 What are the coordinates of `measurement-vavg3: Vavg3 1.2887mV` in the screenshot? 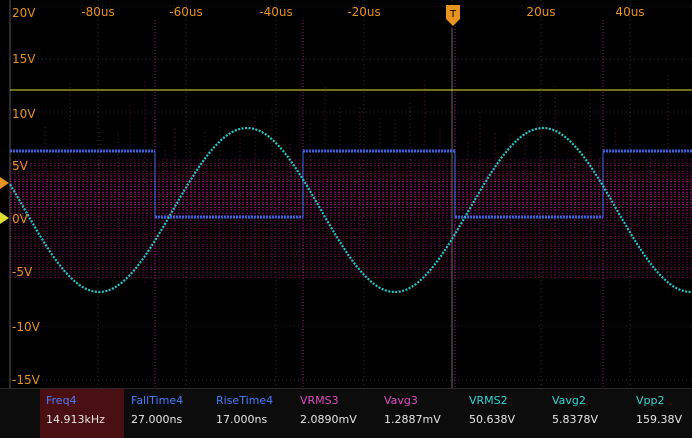 It's located at (420, 413).